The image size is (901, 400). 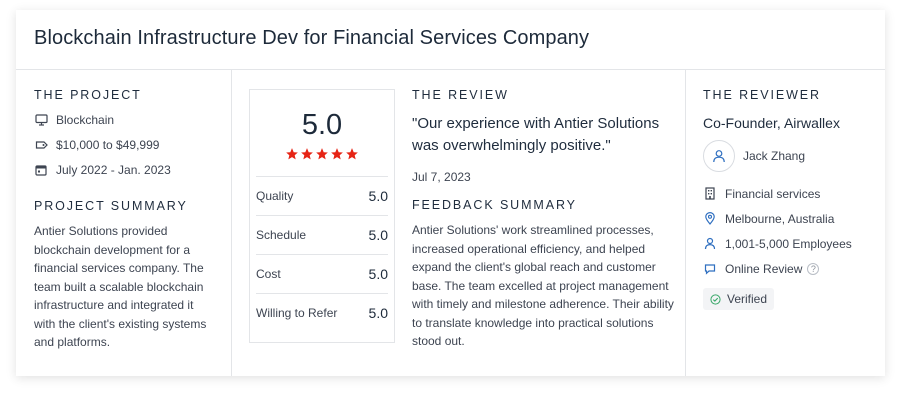 I want to click on reviewer-industry: Financial services, so click(x=794, y=193).